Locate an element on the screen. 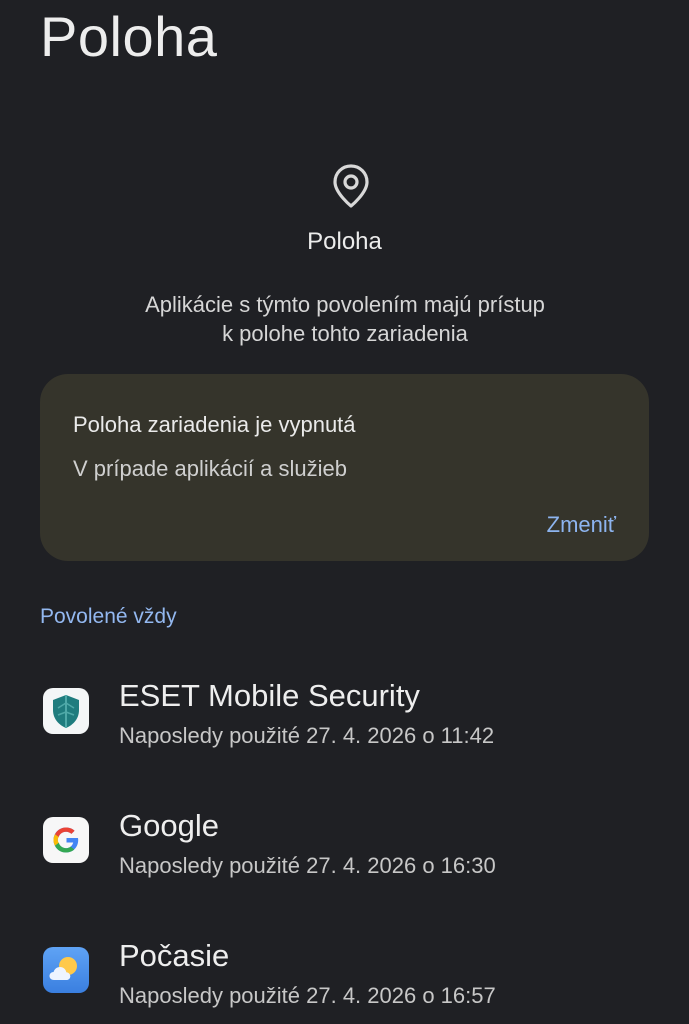 The image size is (689, 1024). eset-shield-icon is located at coordinates (66, 711).